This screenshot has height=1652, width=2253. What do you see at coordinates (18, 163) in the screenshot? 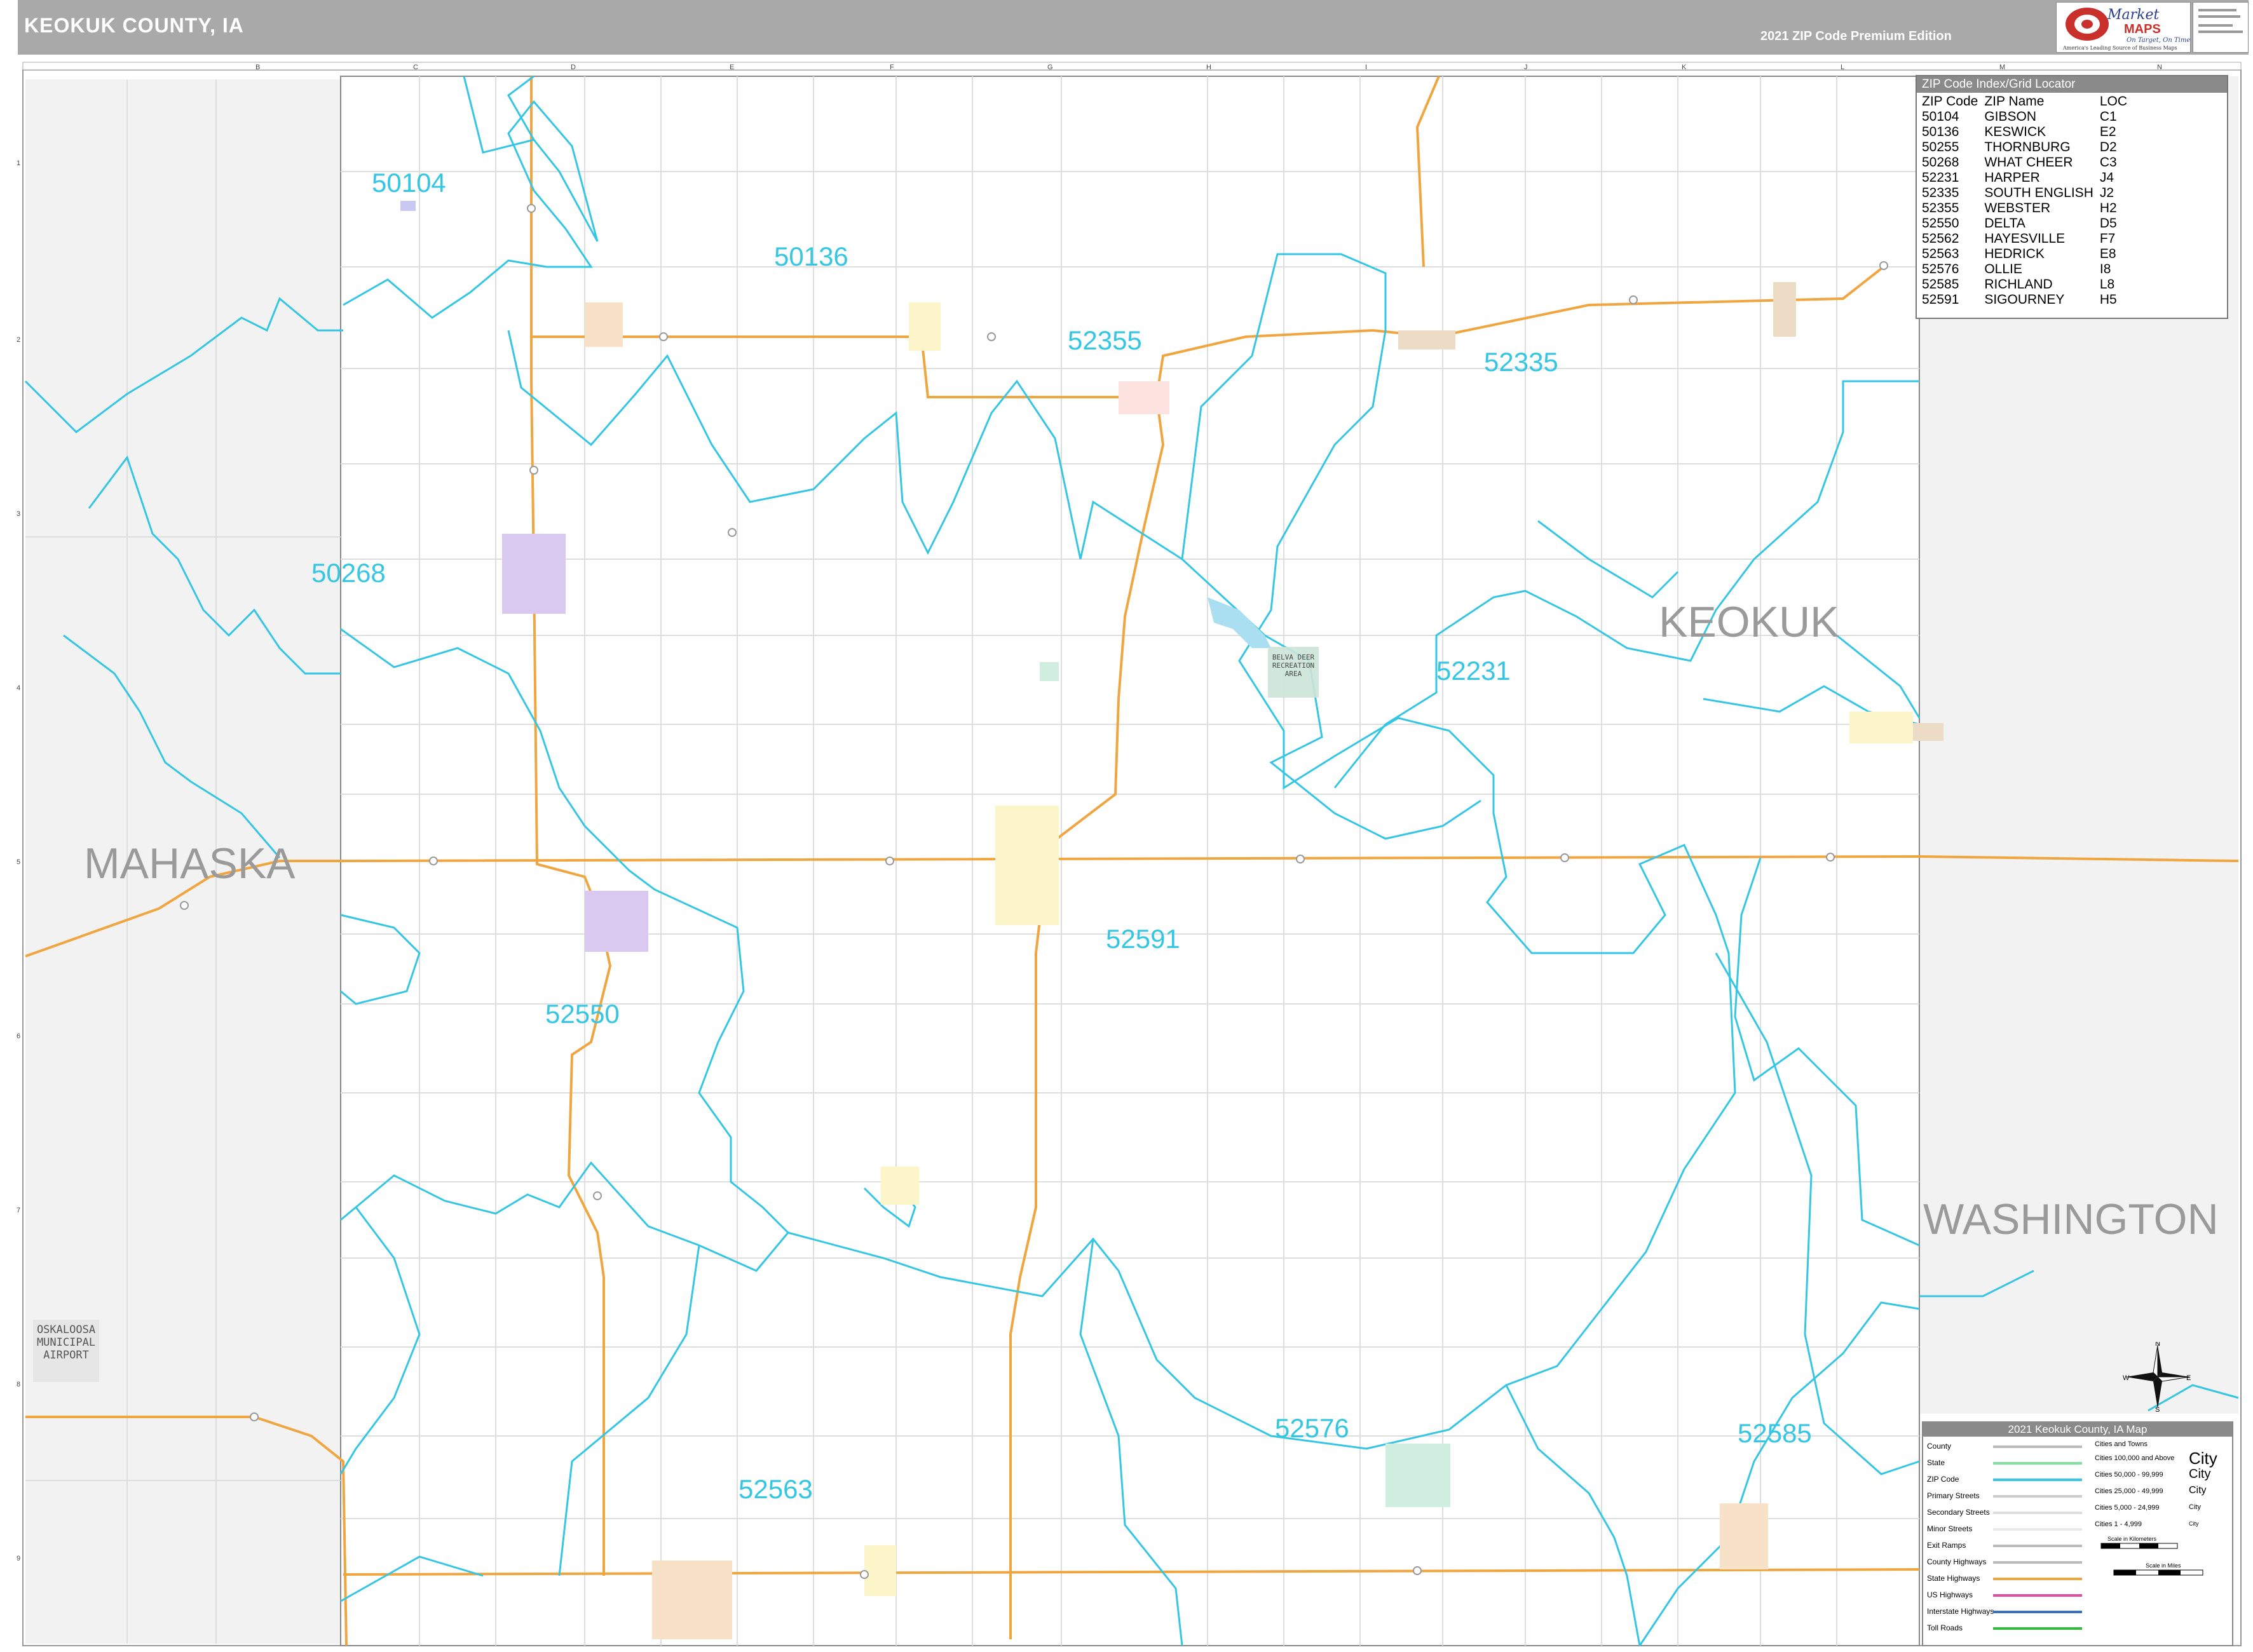
I see `grid-row-1: 1` at bounding box center [18, 163].